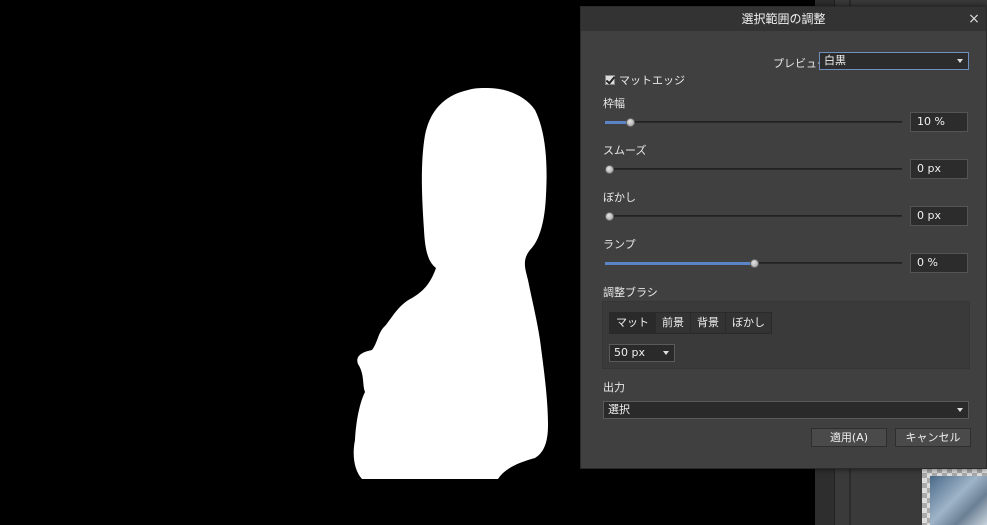  I want to click on matte-edges-checkbox: マットエッジ, so click(645, 80).